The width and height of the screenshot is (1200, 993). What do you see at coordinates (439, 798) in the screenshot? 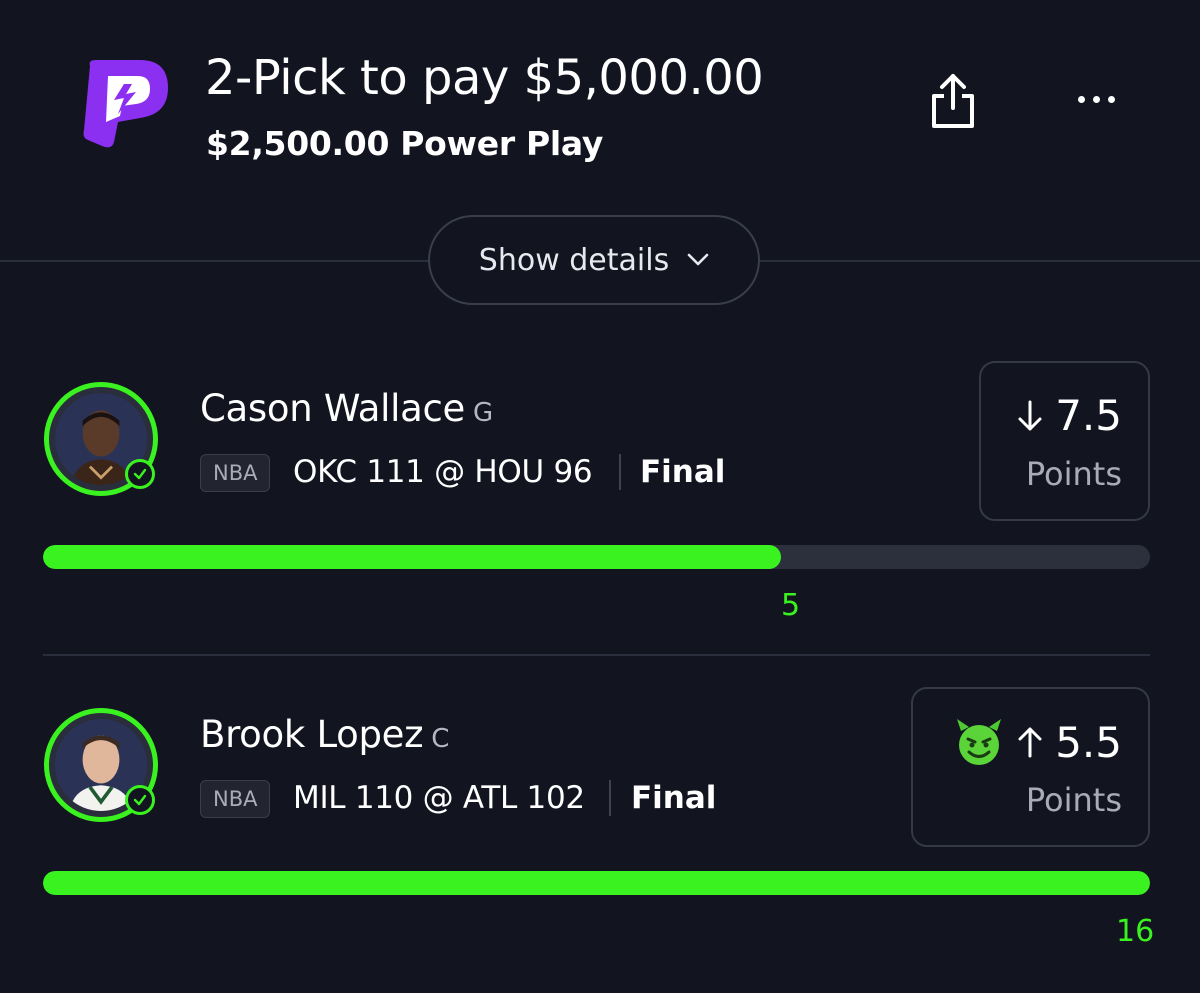
I see `matchup-score: MIL 110 @ ATL 102` at bounding box center [439, 798].